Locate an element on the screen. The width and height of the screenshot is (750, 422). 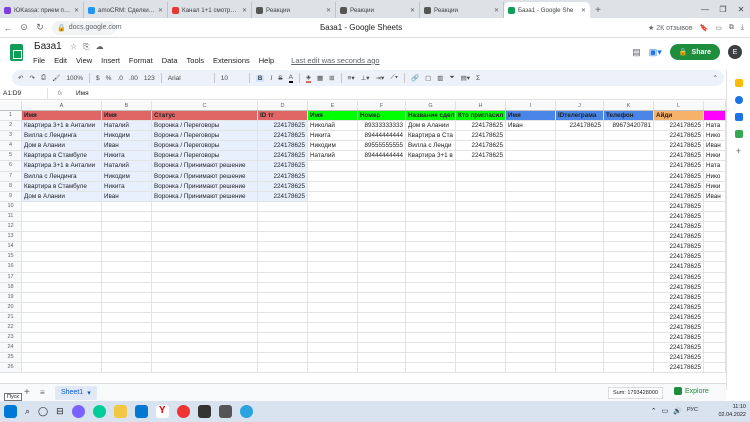
row-number: 3 is located at coordinates (11, 136).